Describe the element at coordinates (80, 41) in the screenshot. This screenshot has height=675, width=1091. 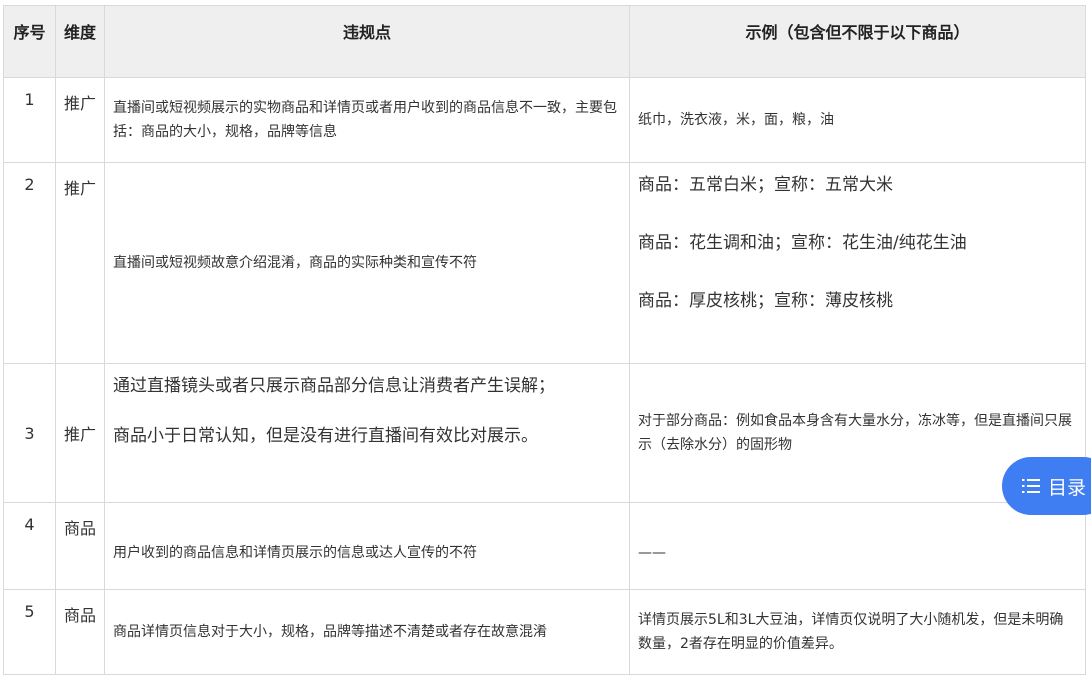
I see `header-dimension: 维度` at that location.